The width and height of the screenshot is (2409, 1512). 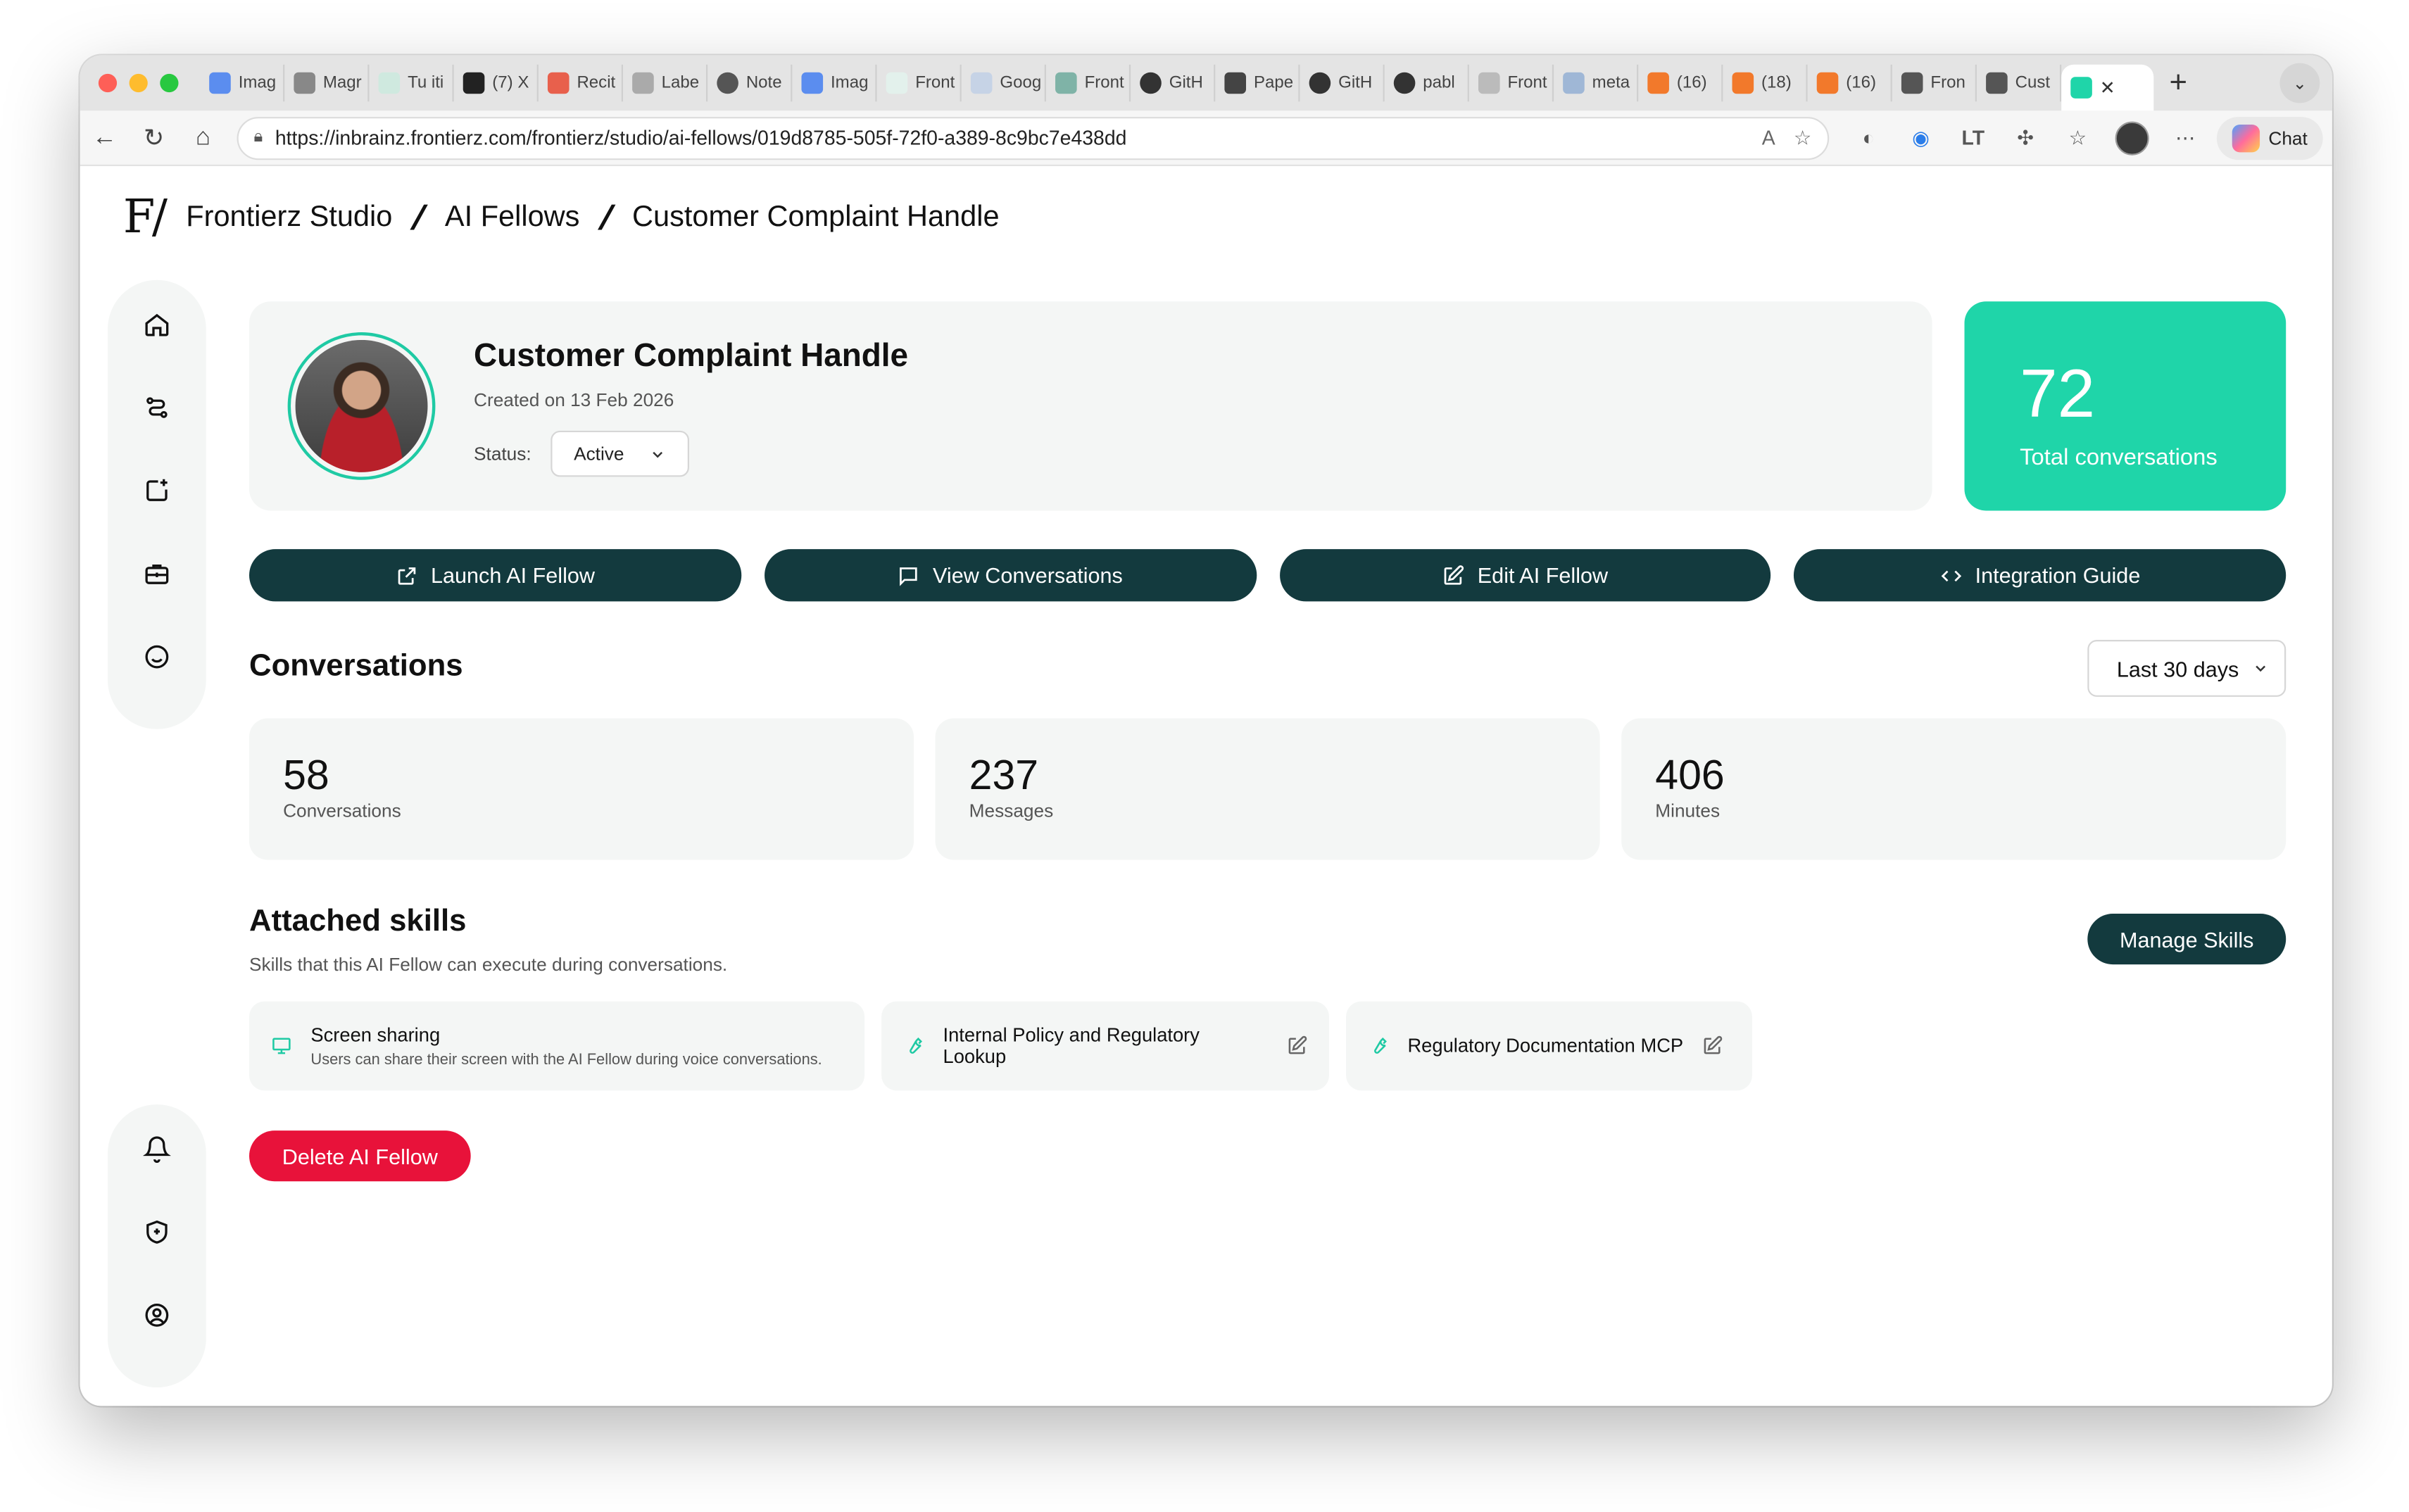 I want to click on extension-icon: ◉, so click(x=1921, y=137).